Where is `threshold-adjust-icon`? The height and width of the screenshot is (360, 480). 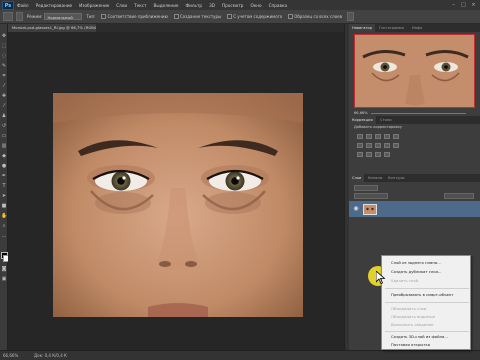 threshold-adjust-icon is located at coordinates (378, 154).